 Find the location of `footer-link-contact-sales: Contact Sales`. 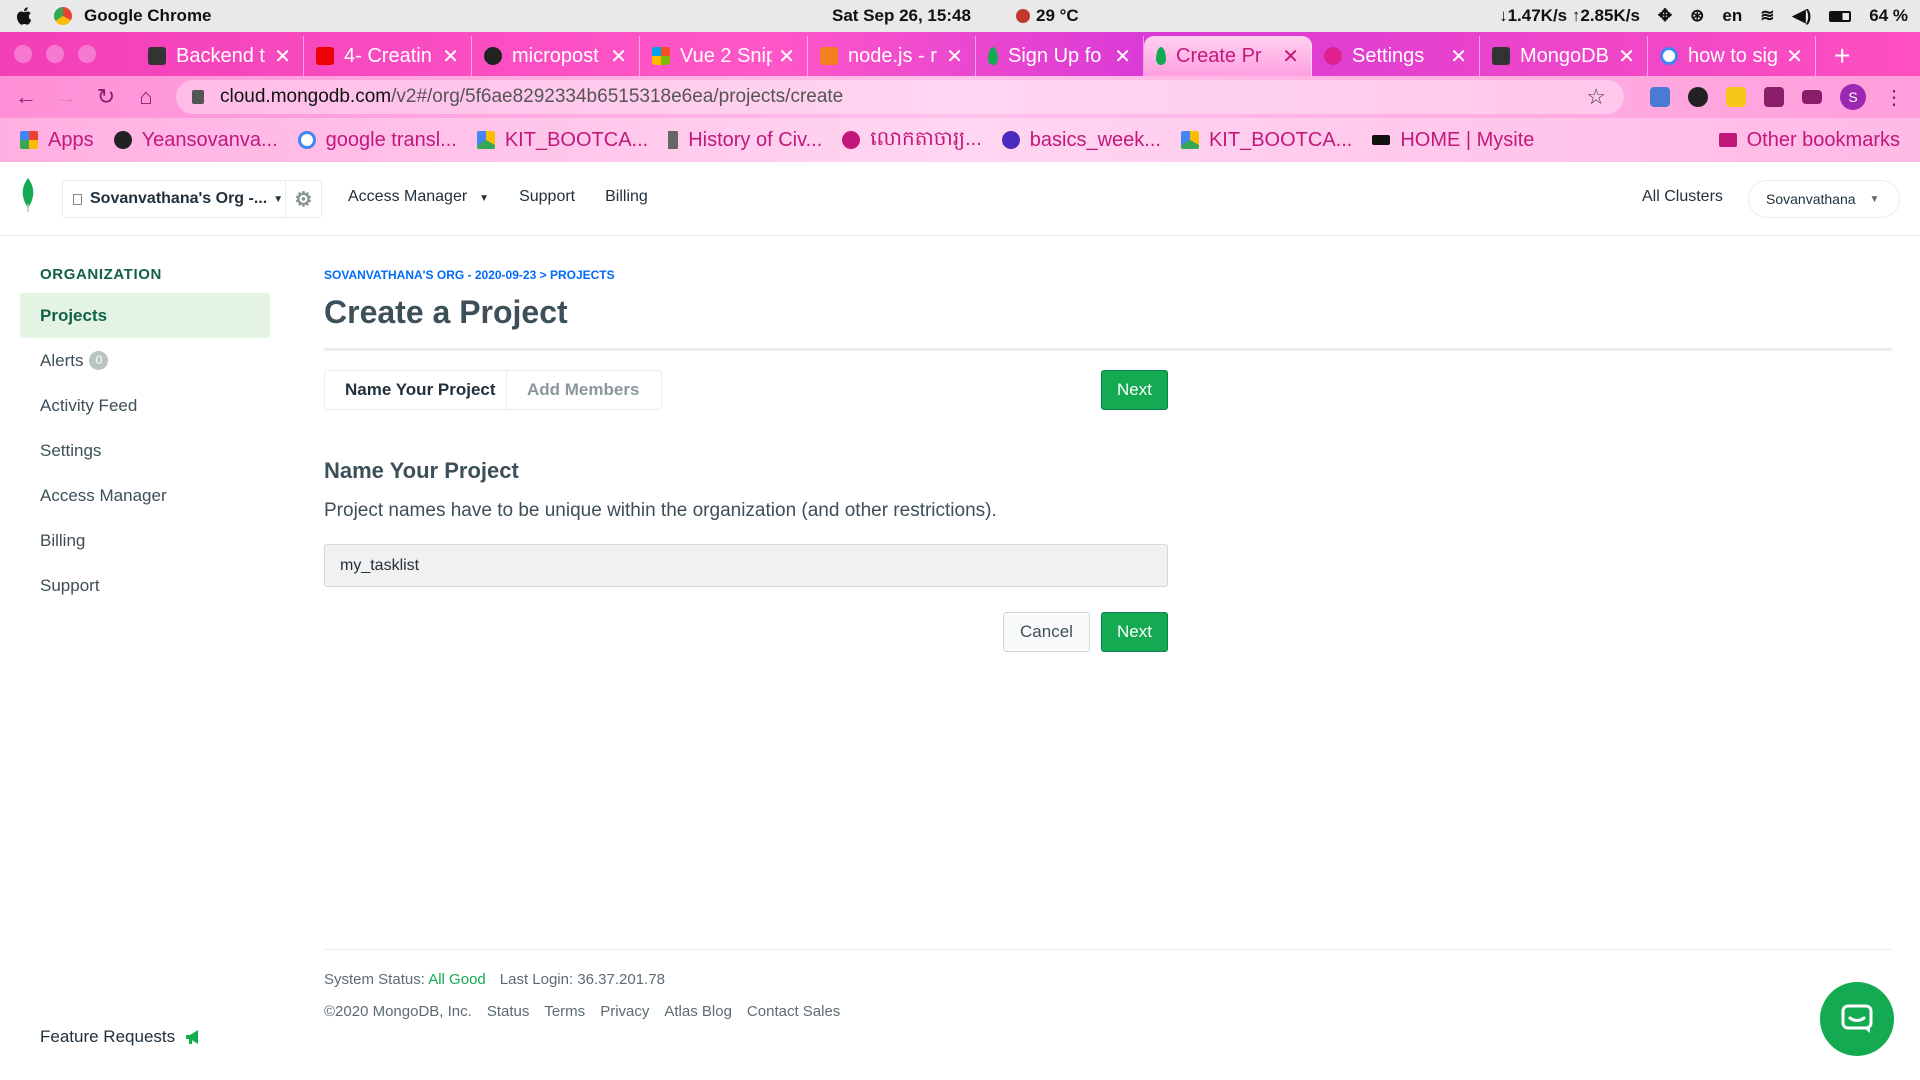

footer-link-contact-sales: Contact Sales is located at coordinates (793, 1011).